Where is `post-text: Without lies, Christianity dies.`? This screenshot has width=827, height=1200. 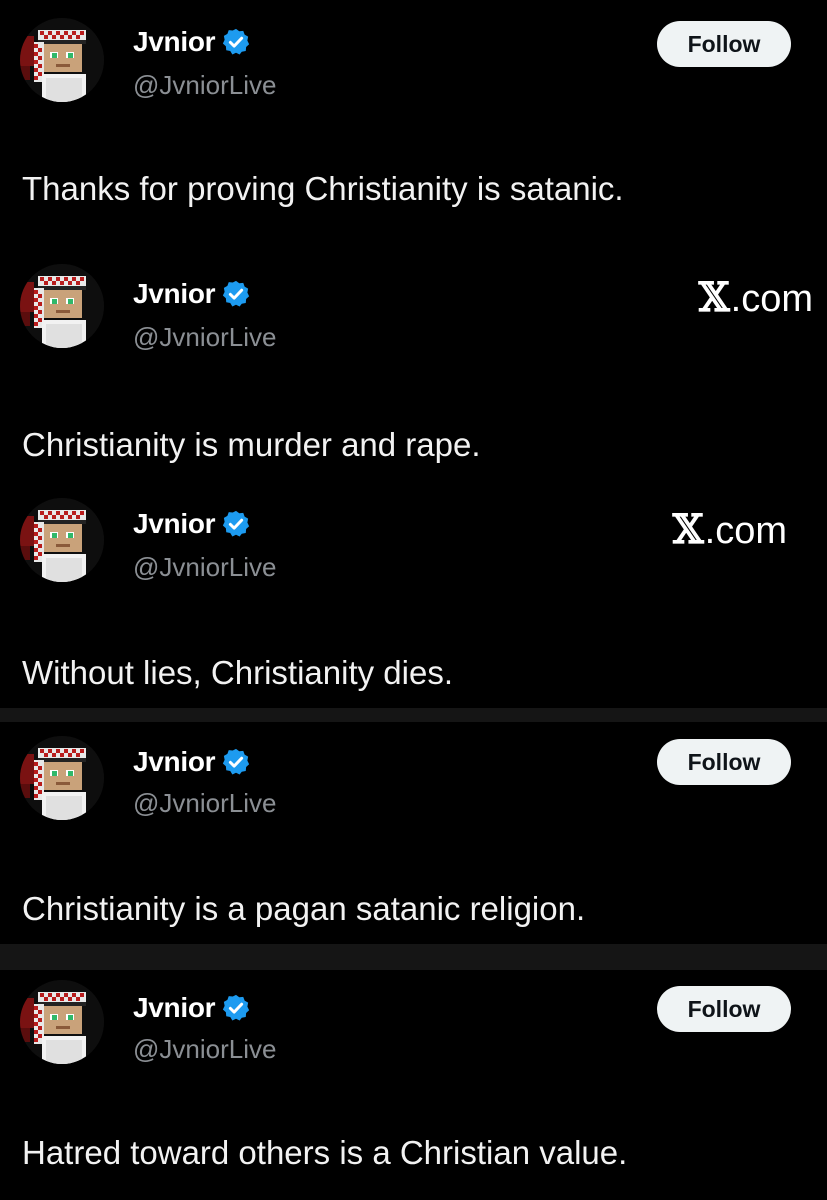
post-text: Without lies, Christianity dies. is located at coordinates (237, 672).